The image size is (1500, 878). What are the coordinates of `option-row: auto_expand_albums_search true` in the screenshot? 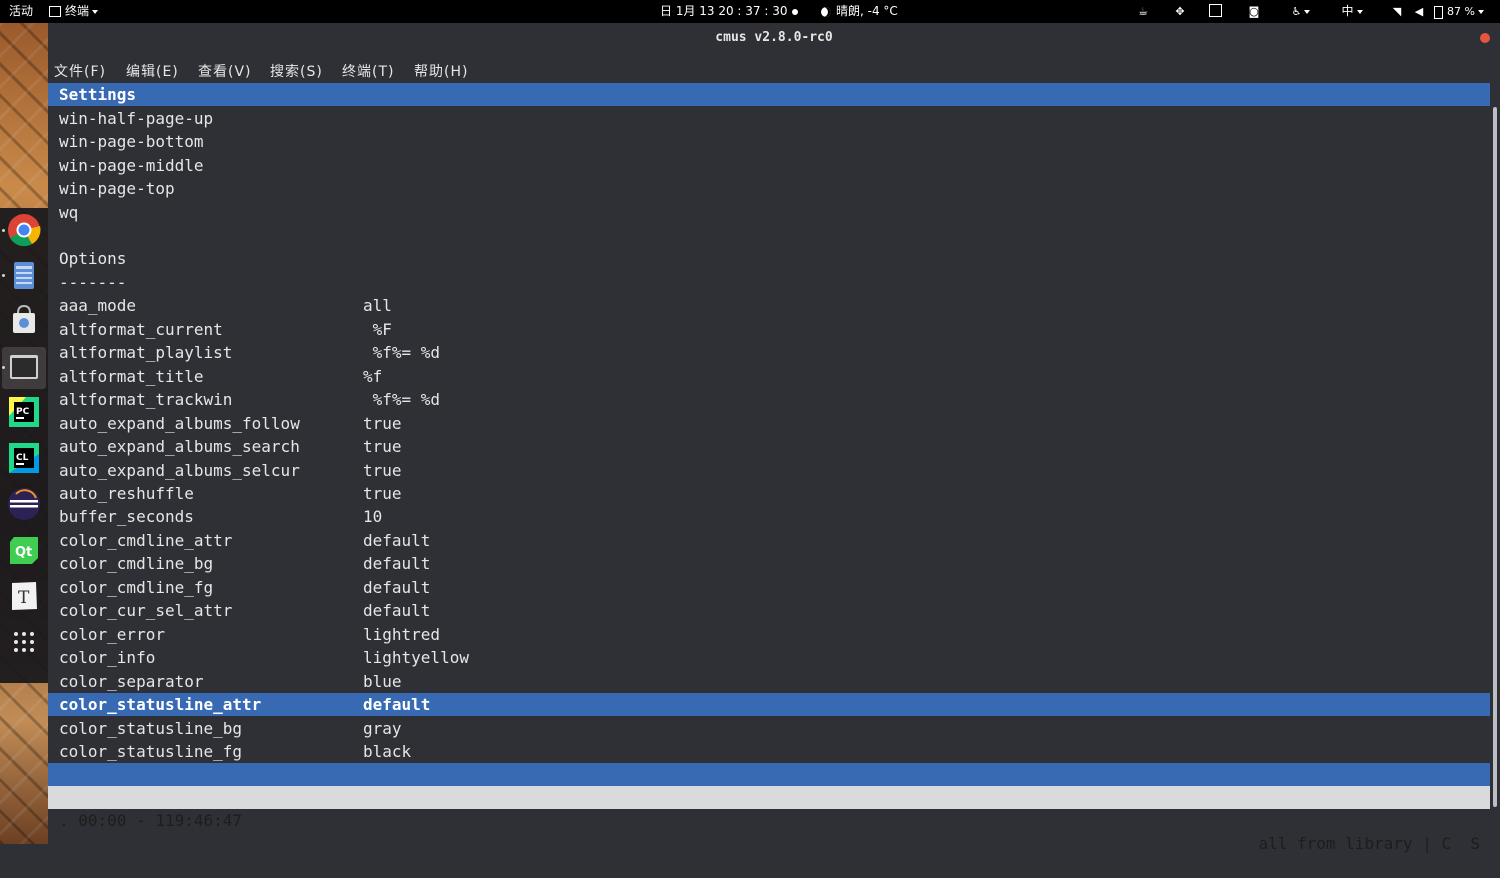 It's located at (769, 446).